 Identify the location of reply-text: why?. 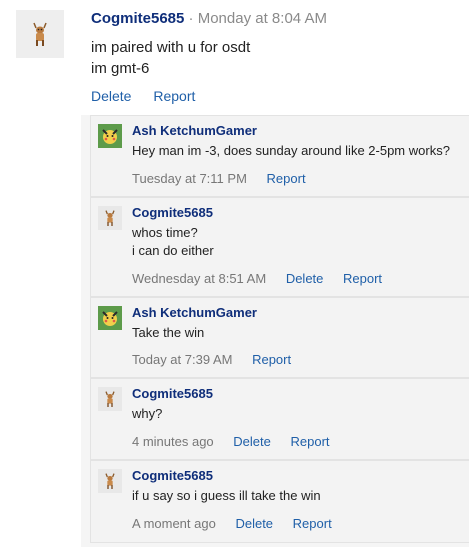
(147, 414).